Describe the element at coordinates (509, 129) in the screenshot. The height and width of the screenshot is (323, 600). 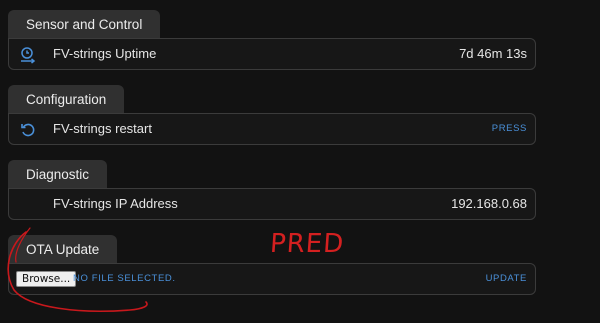
I see `press-button: PRESS` at that location.